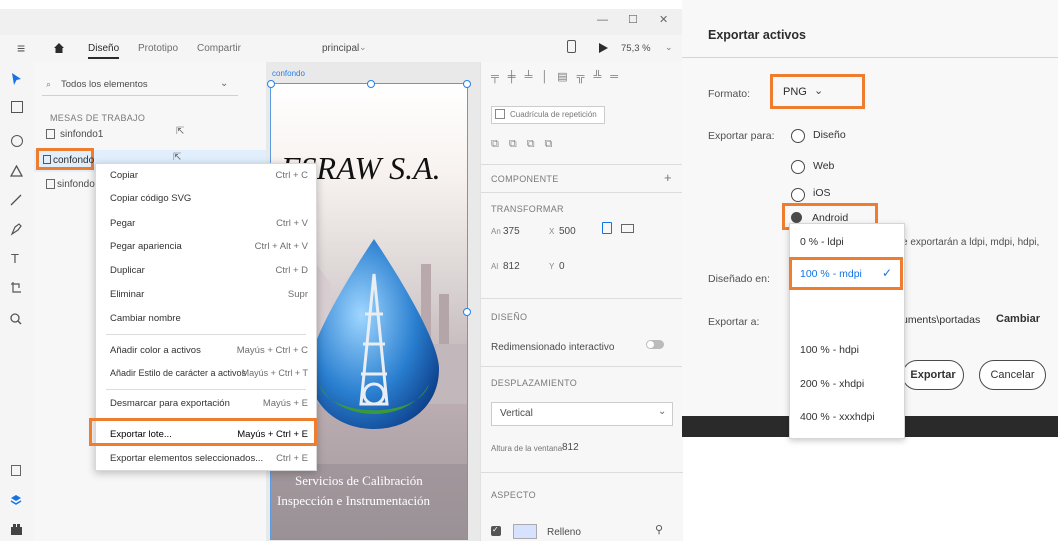 Image resolution: width=1058 pixels, height=541 pixels. What do you see at coordinates (1012, 375) in the screenshot?
I see `cancel-button: Cancelar` at bounding box center [1012, 375].